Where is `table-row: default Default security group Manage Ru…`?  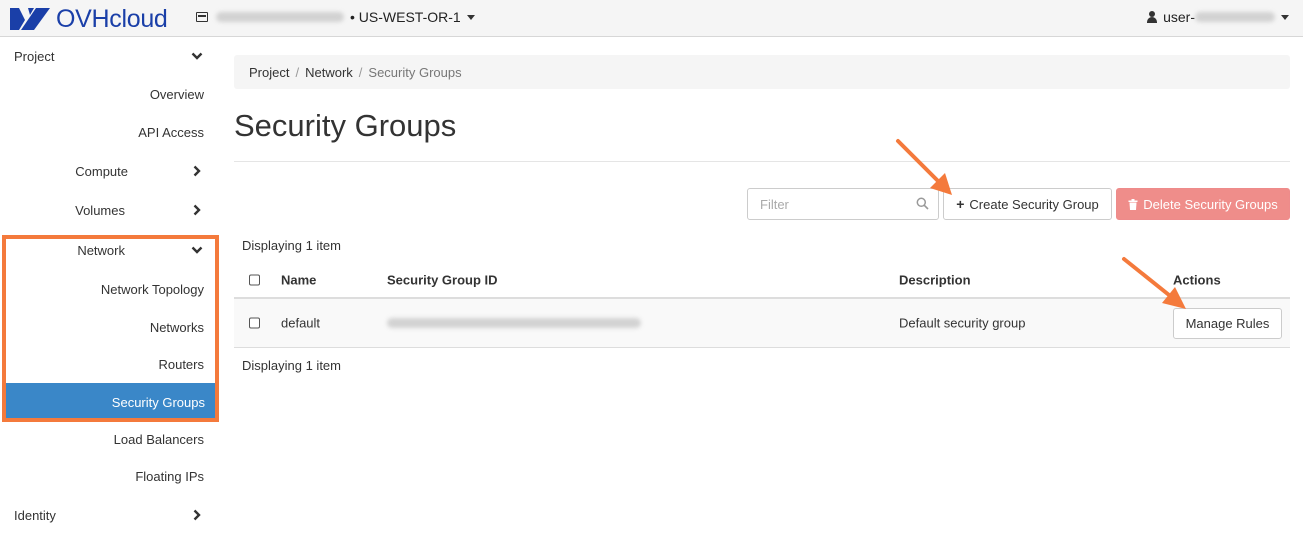
table-row: default Default security group Manage Ru… is located at coordinates (762, 323).